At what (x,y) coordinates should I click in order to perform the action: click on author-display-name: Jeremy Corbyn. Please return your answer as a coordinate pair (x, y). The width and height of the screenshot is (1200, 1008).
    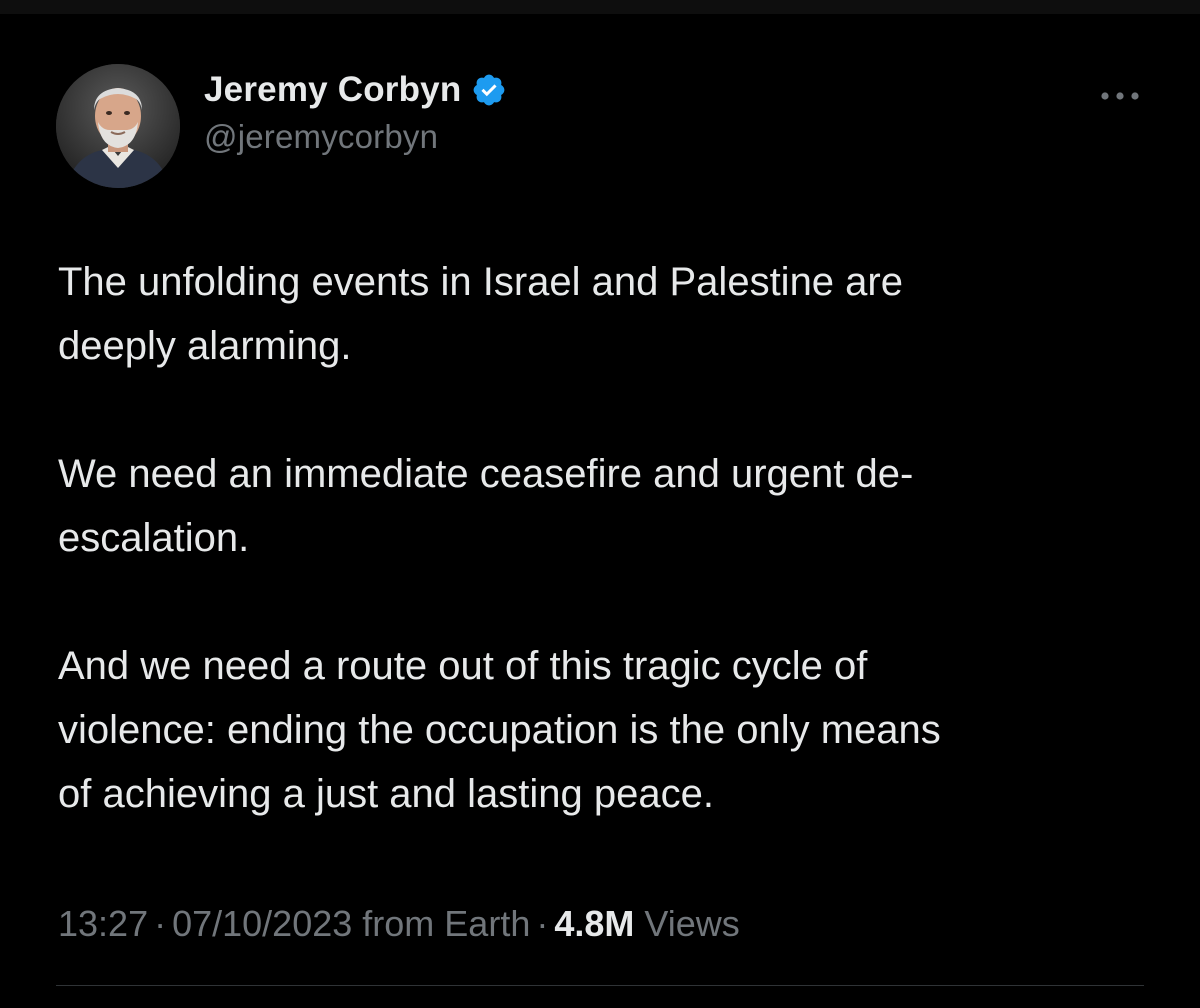
    Looking at the image, I should click on (332, 90).